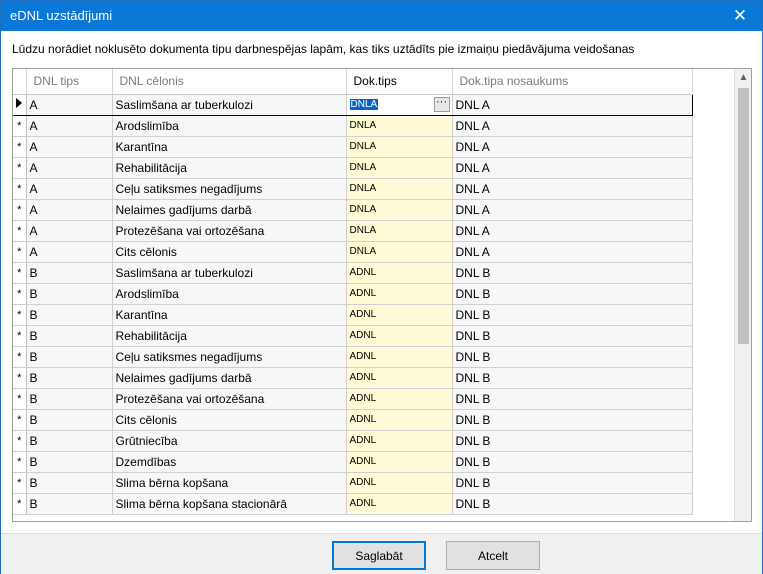  Describe the element at coordinates (399, 82) in the screenshot. I see `column-header-dok-tips: Dok.tips` at that location.